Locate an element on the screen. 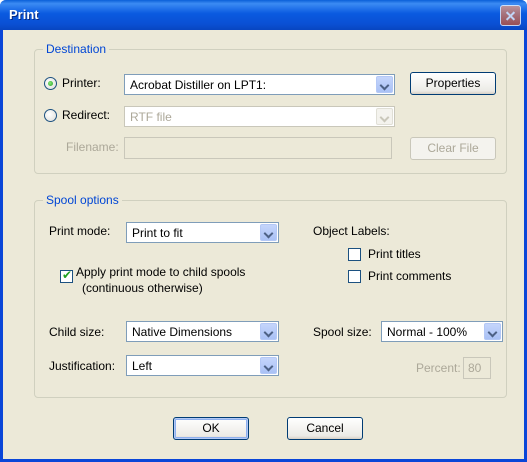 Image resolution: width=527 pixels, height=462 pixels. printer-select: Acrobat Distiller on LPT1: is located at coordinates (259, 84).